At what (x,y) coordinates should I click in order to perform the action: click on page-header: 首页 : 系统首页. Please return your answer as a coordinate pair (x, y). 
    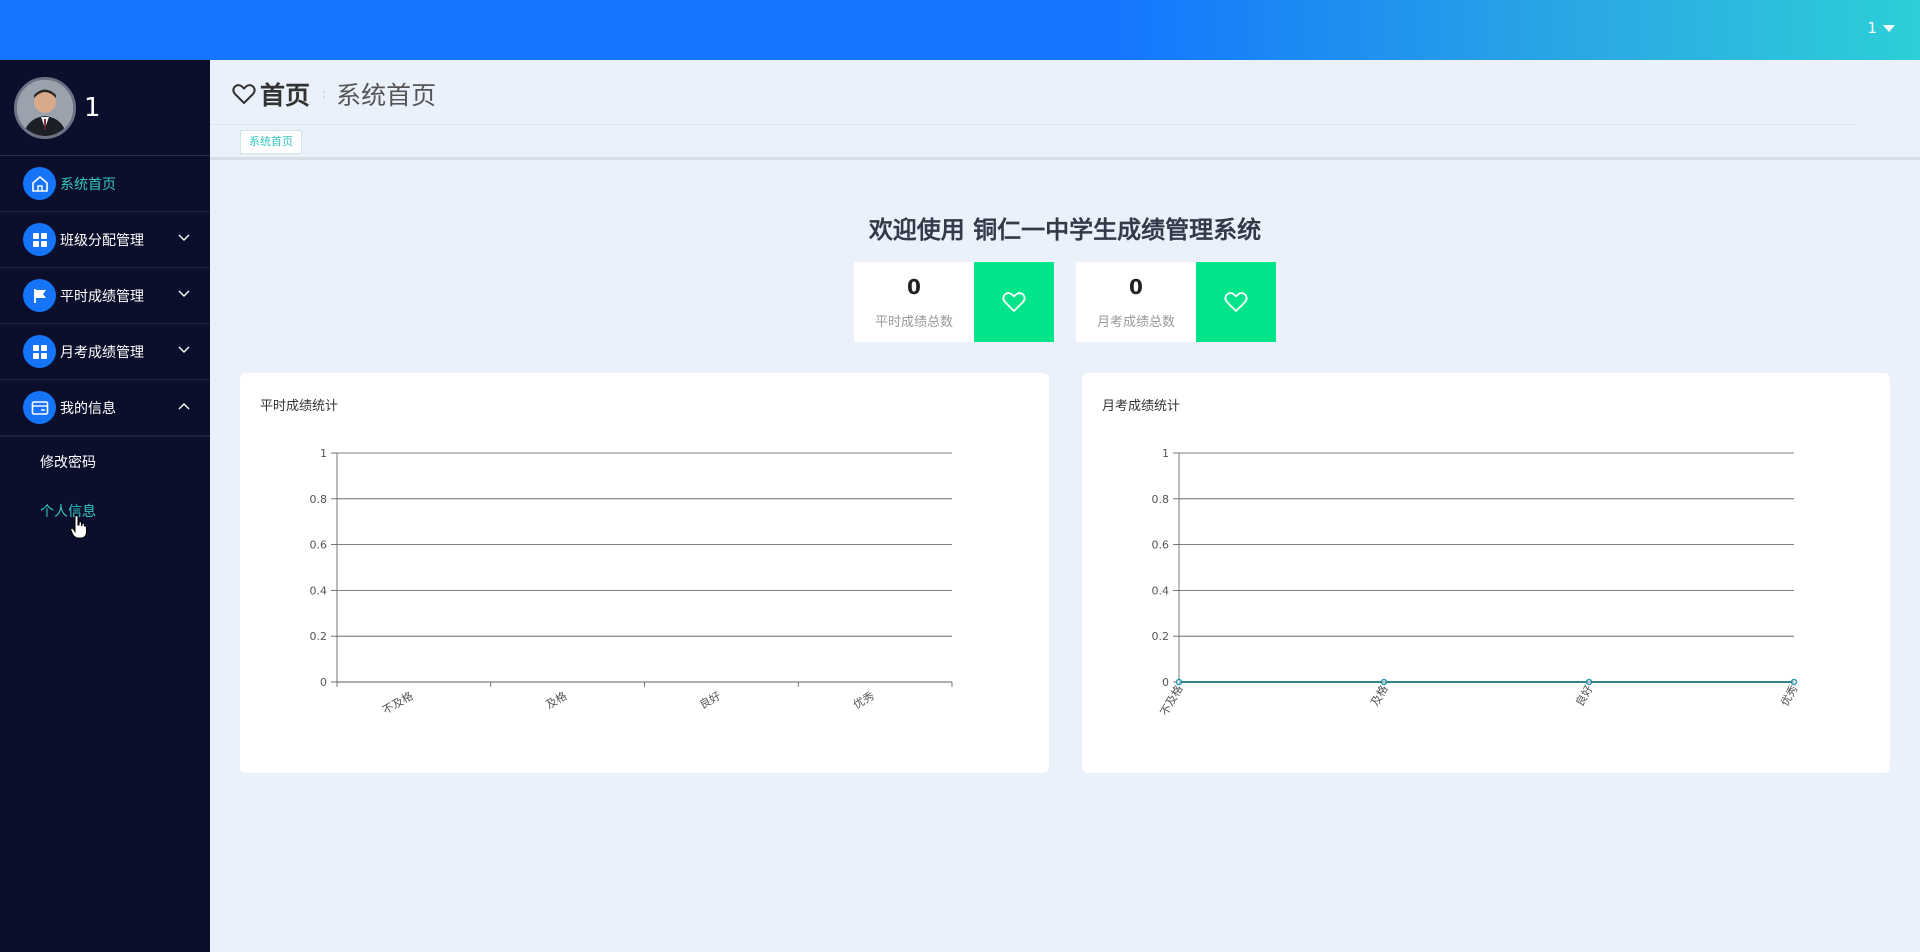
    Looking at the image, I should click on (1065, 92).